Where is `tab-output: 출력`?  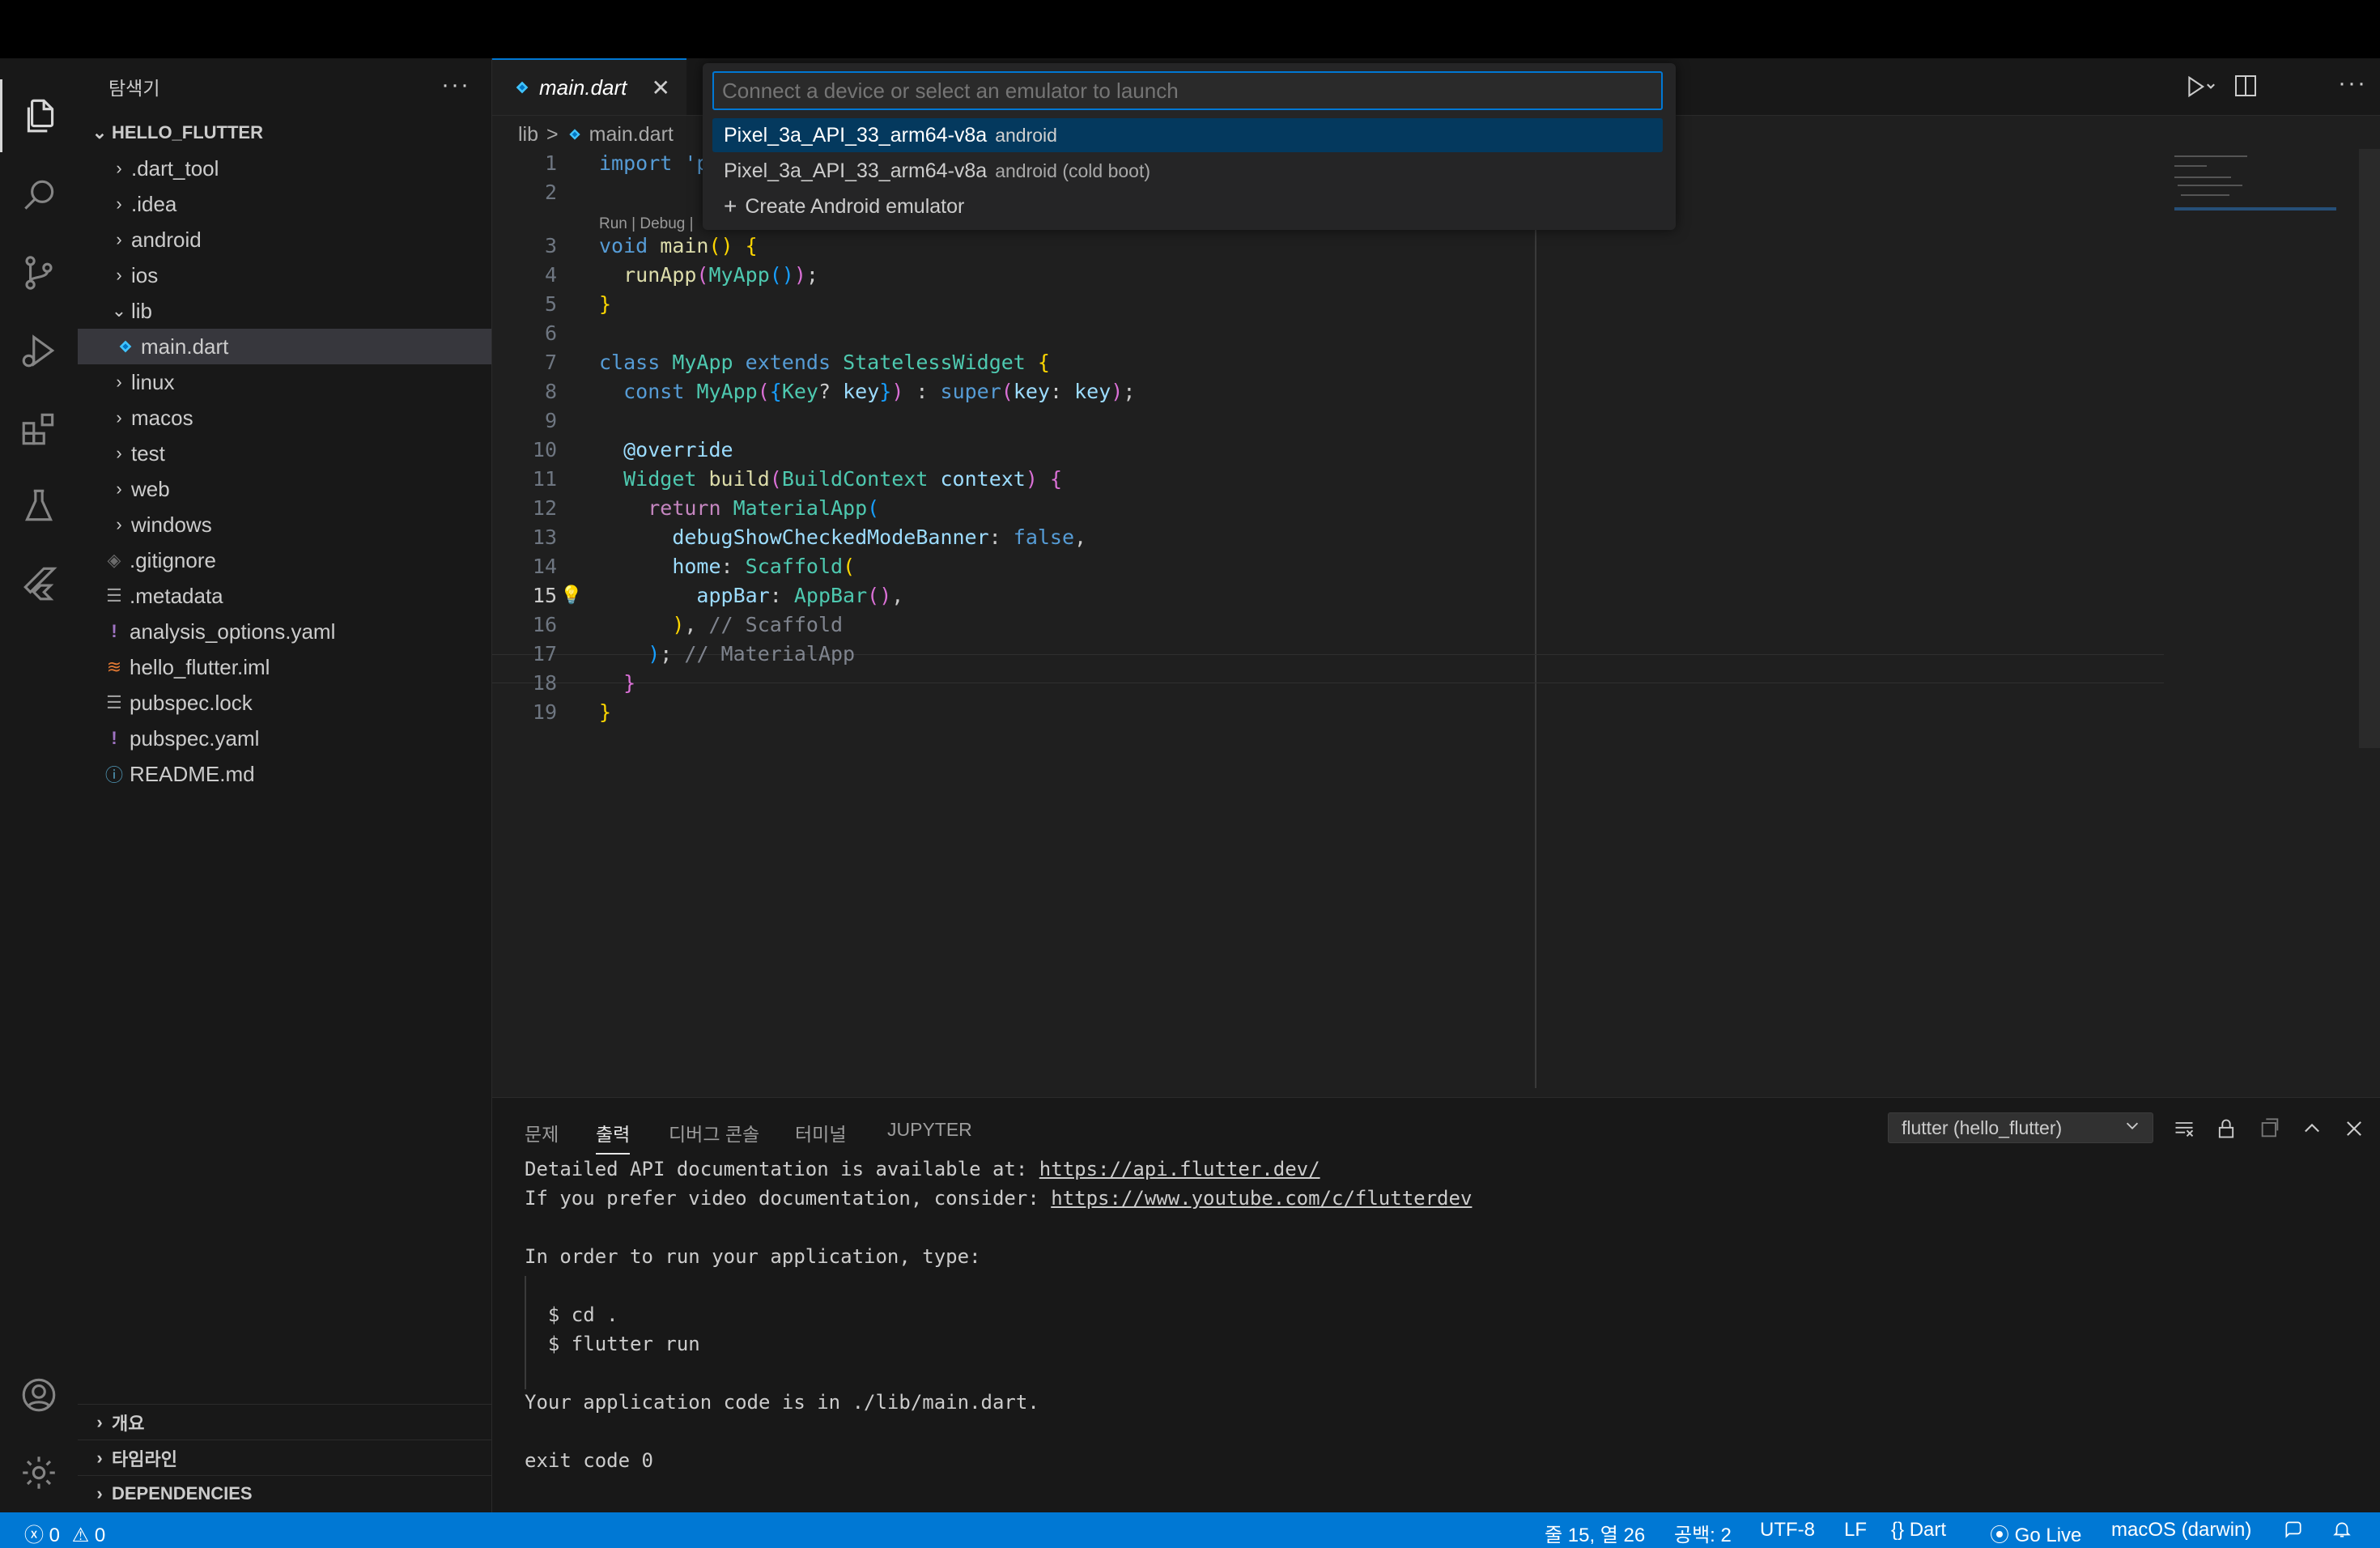
tab-output: 출력 is located at coordinates (613, 1137).